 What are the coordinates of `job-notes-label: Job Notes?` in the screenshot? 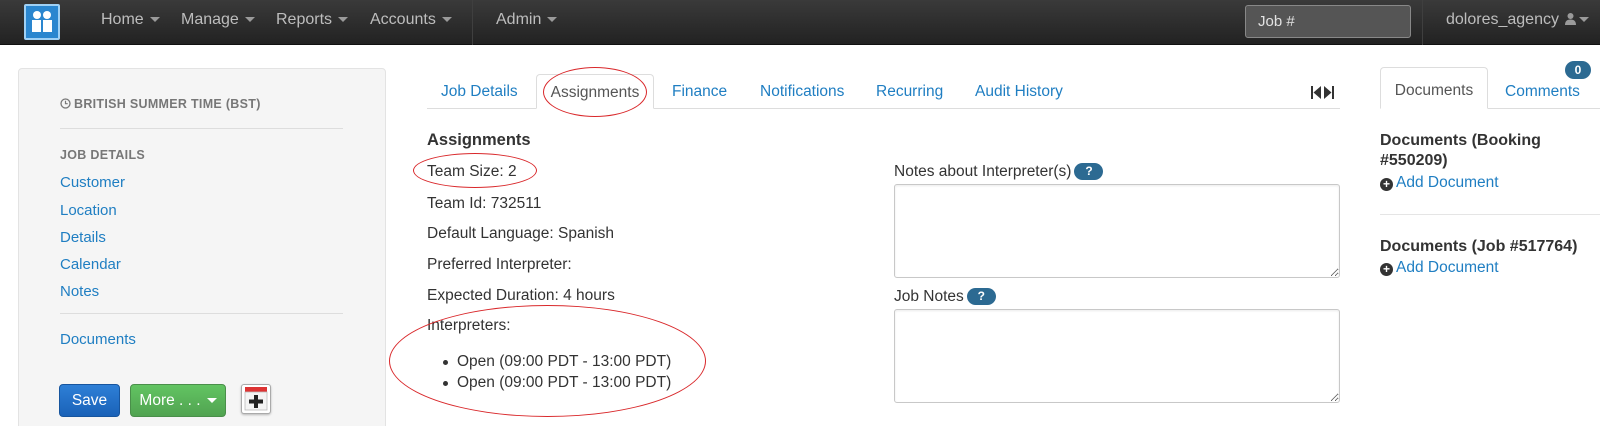 It's located at (945, 297).